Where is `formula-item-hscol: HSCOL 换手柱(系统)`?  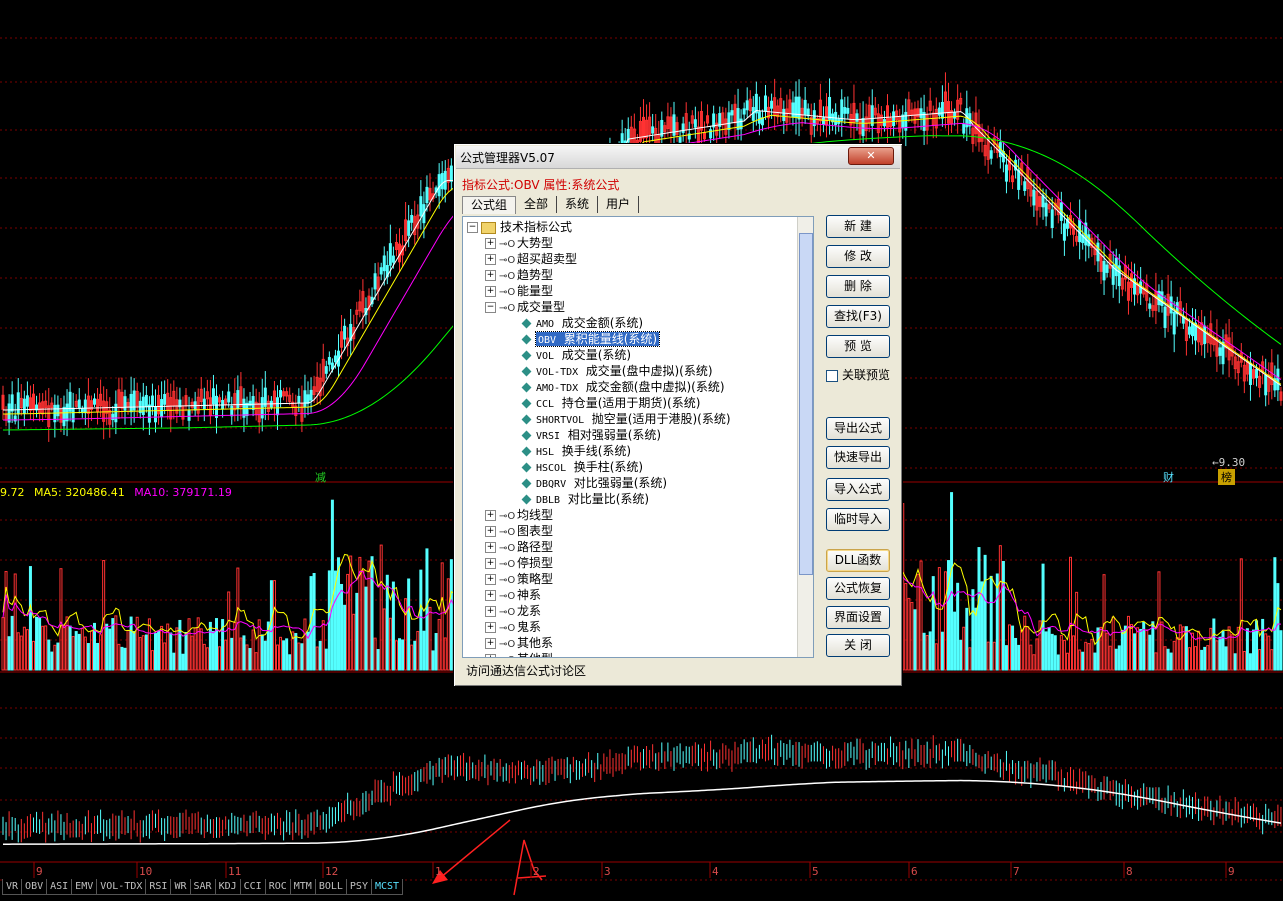 formula-item-hscol: HSCOL 换手柱(系统) is located at coordinates (582, 467).